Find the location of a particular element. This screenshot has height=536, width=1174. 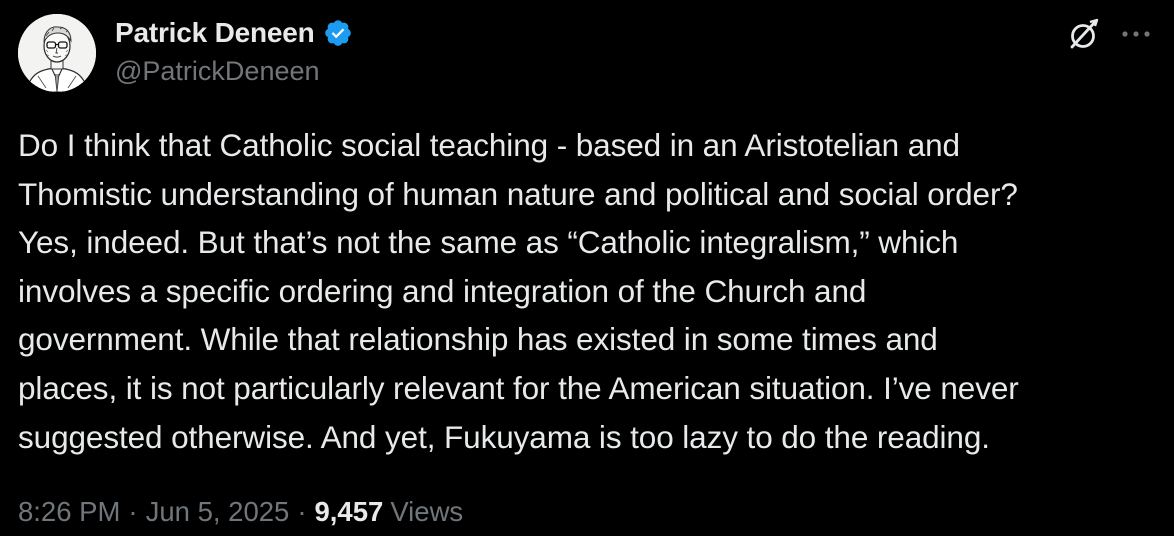

avatar is located at coordinates (57, 53).